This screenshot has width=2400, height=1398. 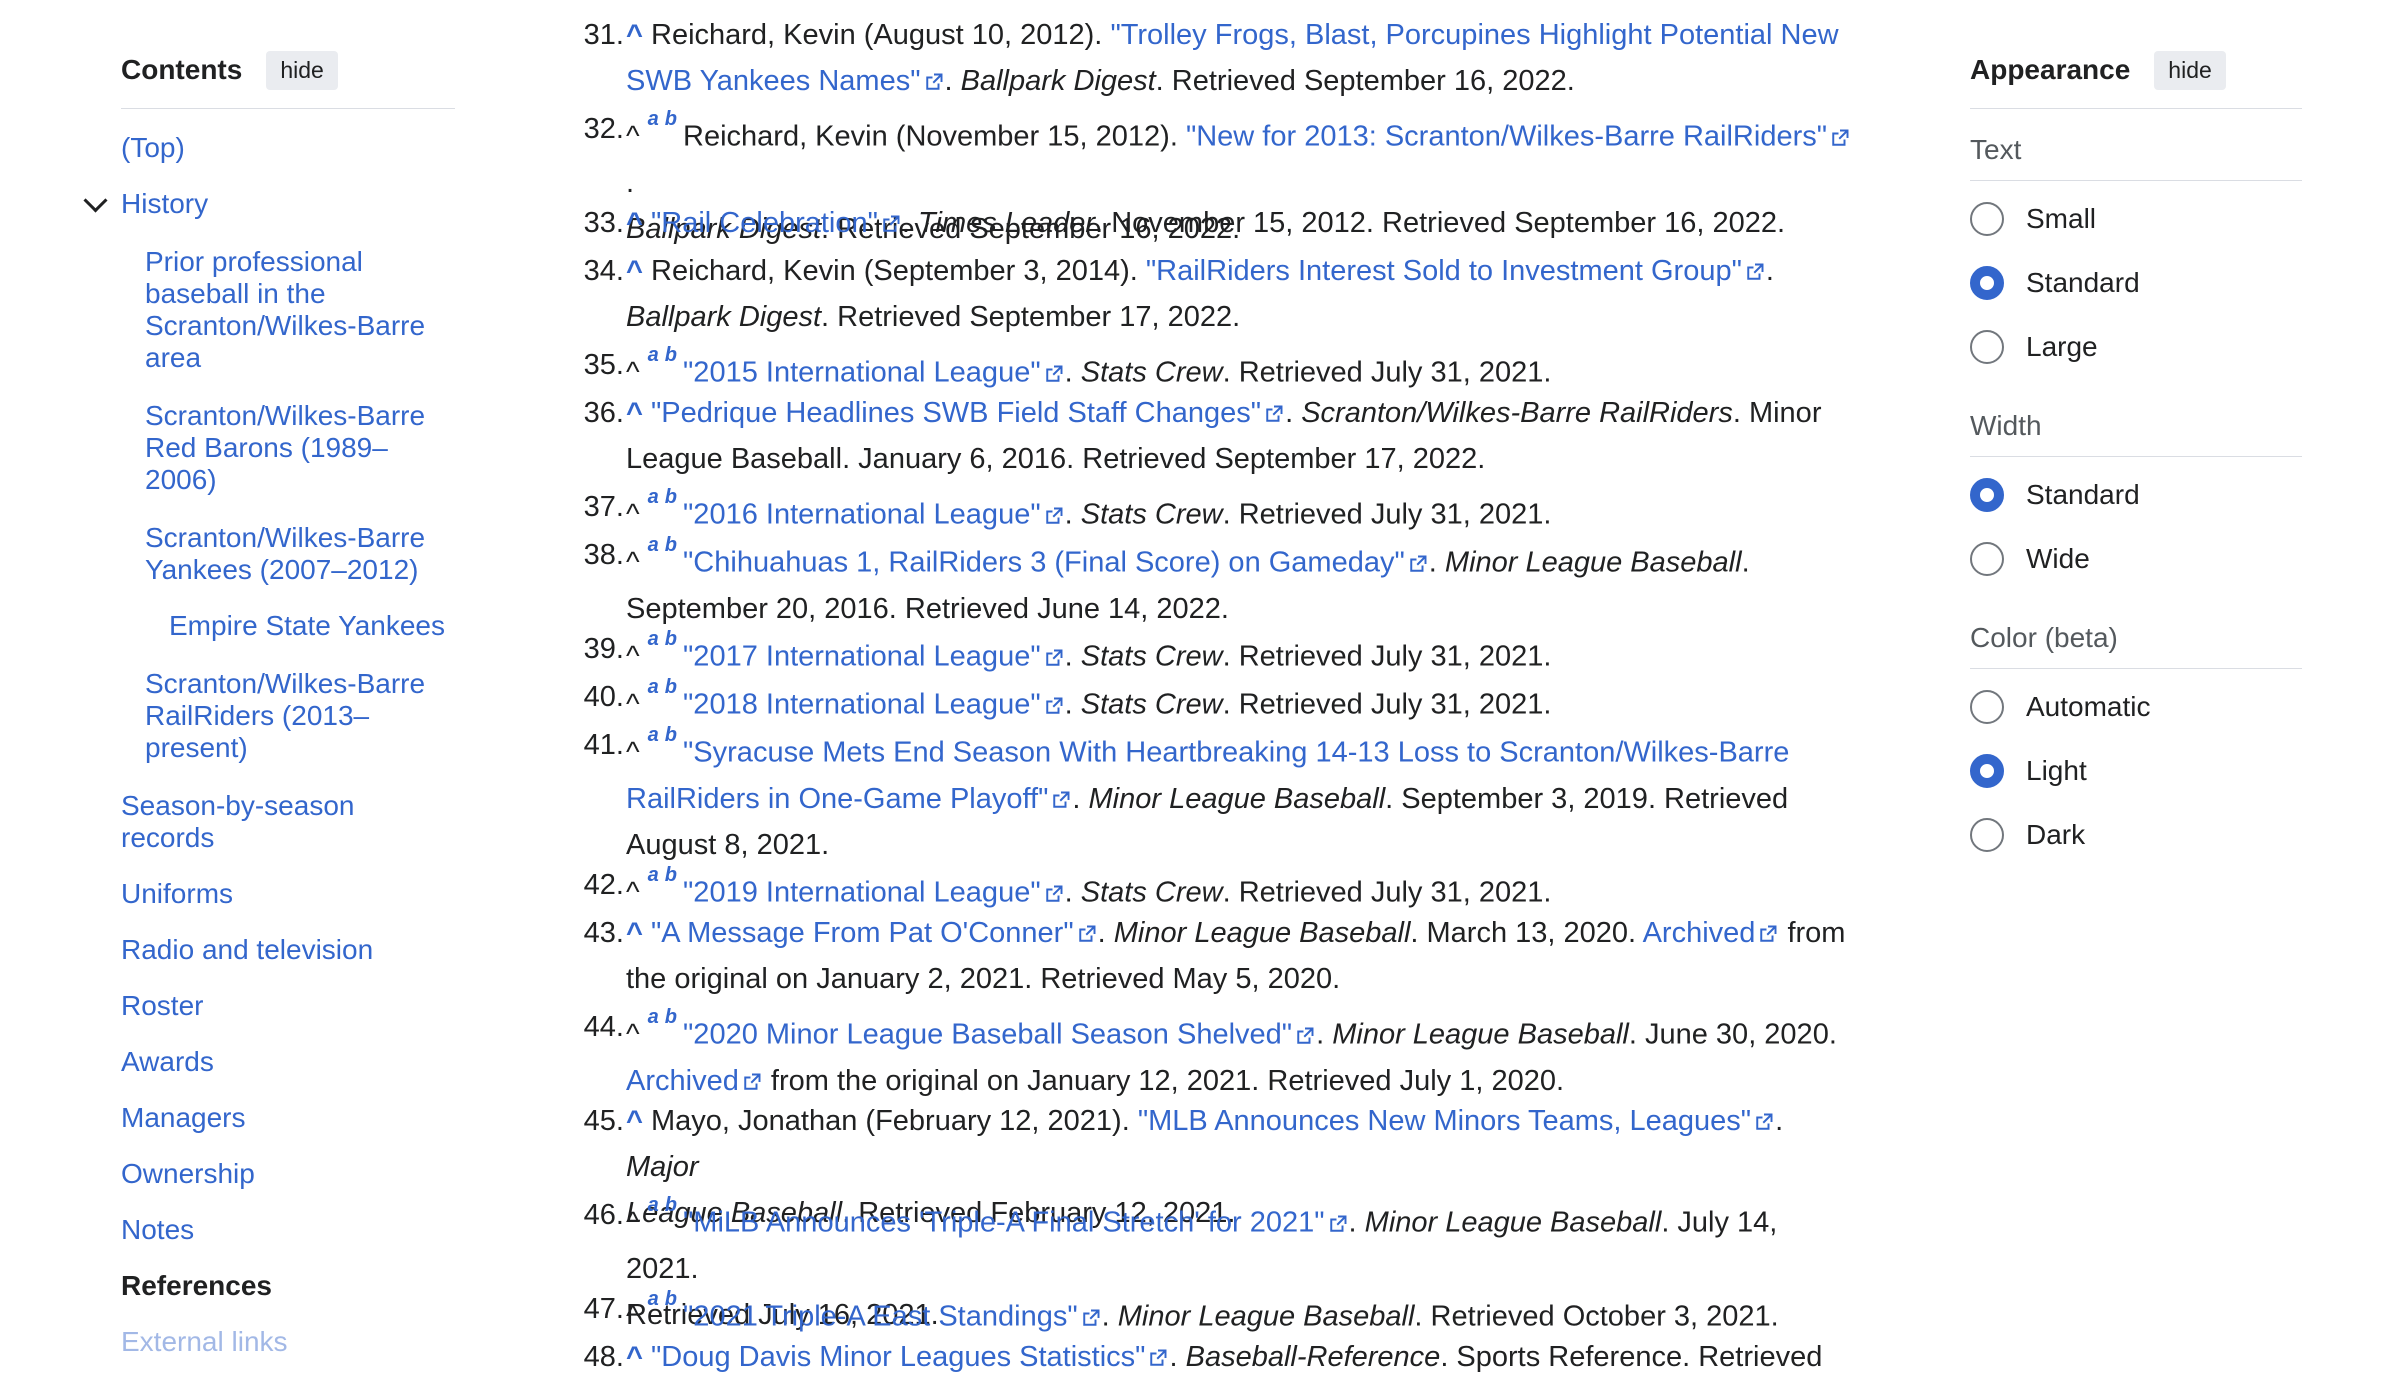 I want to click on reference-date: . Minor, so click(x=1777, y=413).